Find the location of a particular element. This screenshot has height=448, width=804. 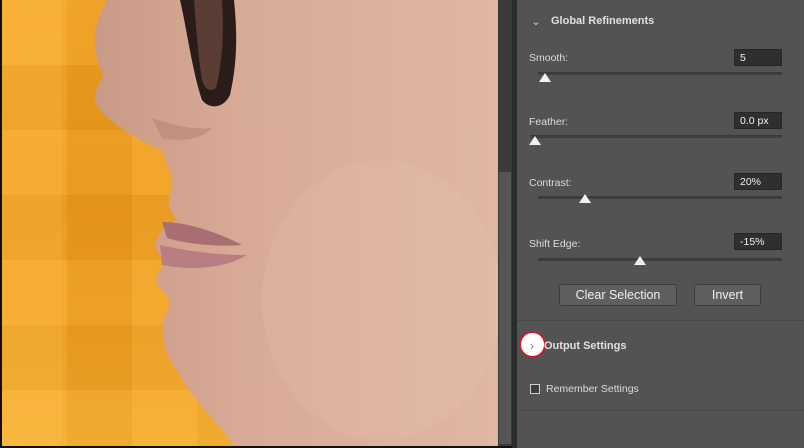

scrollbar-thumb is located at coordinates (505, 308).